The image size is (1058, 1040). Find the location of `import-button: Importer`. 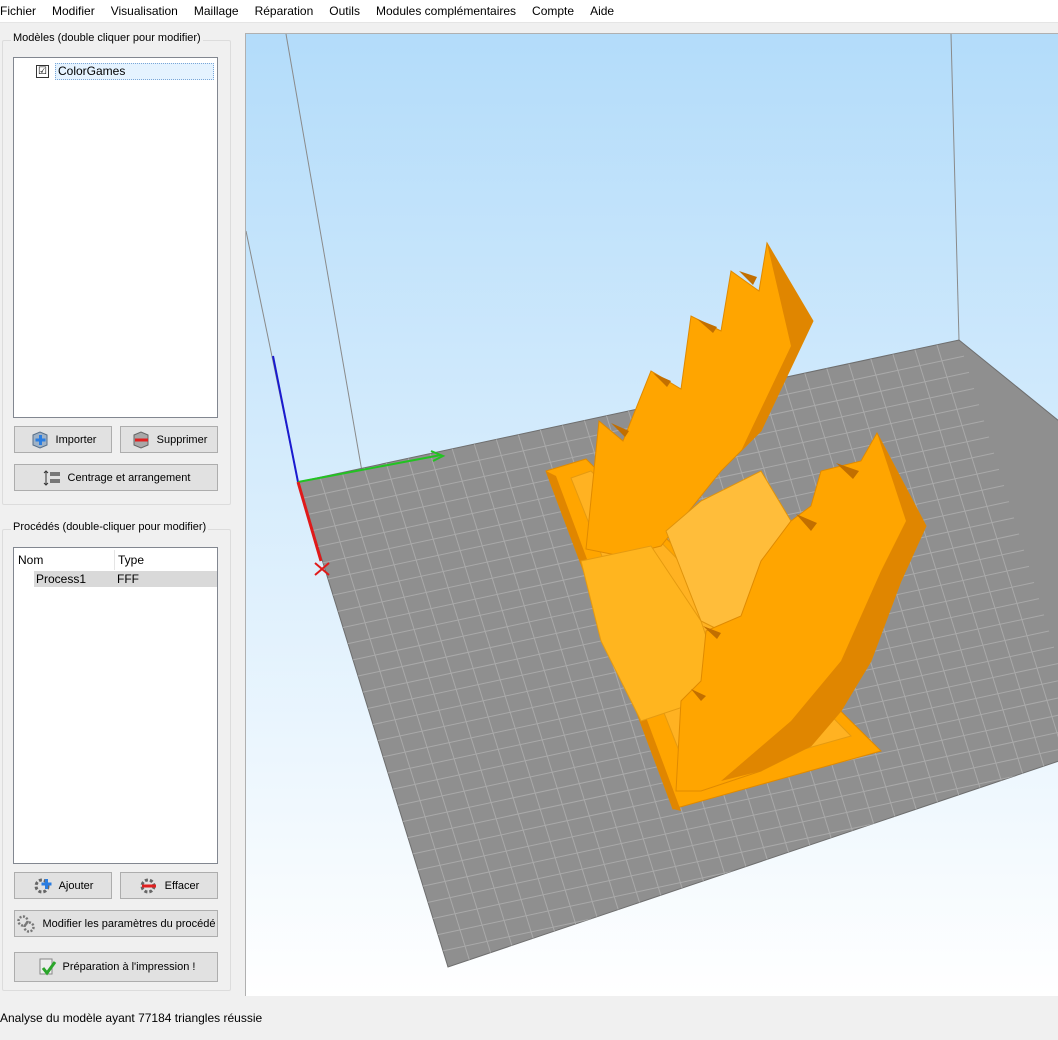

import-button: Importer is located at coordinates (63, 439).